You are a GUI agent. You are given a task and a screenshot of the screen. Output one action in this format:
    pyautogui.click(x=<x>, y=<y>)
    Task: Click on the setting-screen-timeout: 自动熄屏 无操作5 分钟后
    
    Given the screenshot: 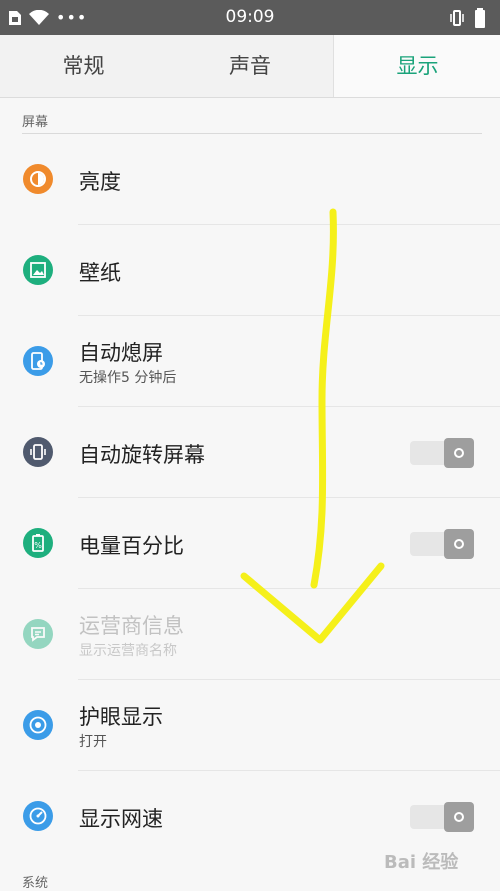 What is the action you would take?
    pyautogui.click(x=250, y=361)
    